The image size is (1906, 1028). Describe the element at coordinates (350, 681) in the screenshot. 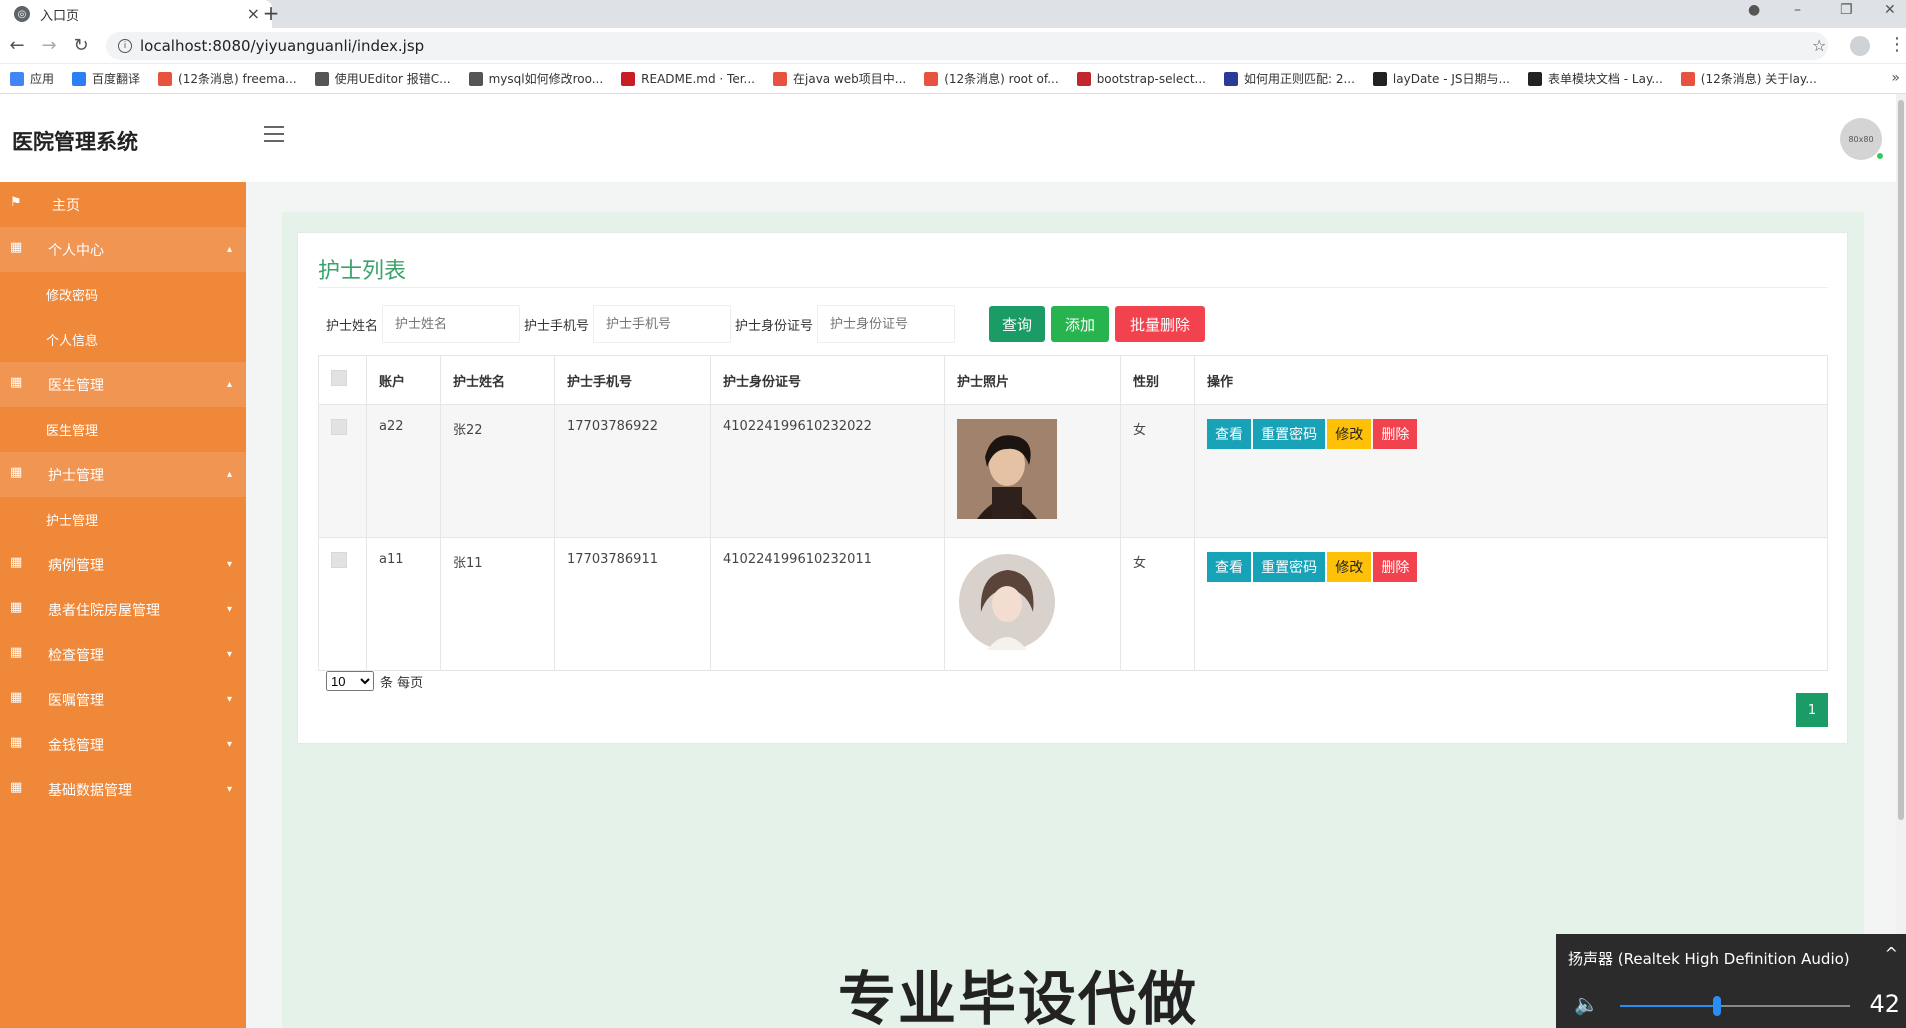

I see `page-size-select: 10` at that location.